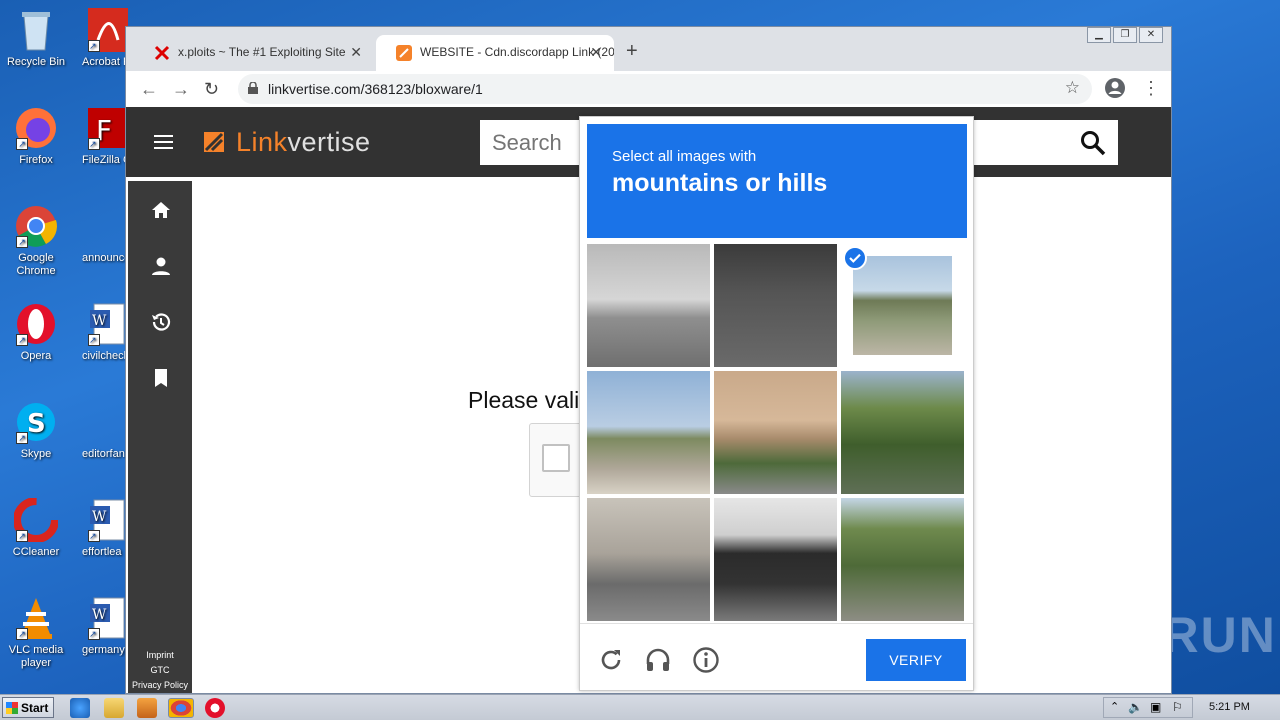 The image size is (1280, 720). I want to click on skype-icon: S ↗, so click(36, 422).